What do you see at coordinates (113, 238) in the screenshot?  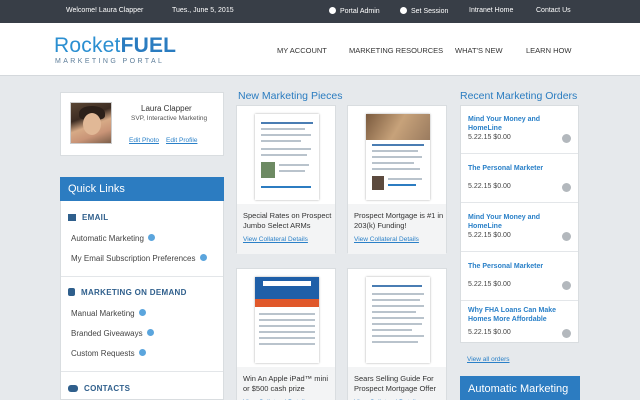 I see `automatic-marketing-link: Automatic Marketing` at bounding box center [113, 238].